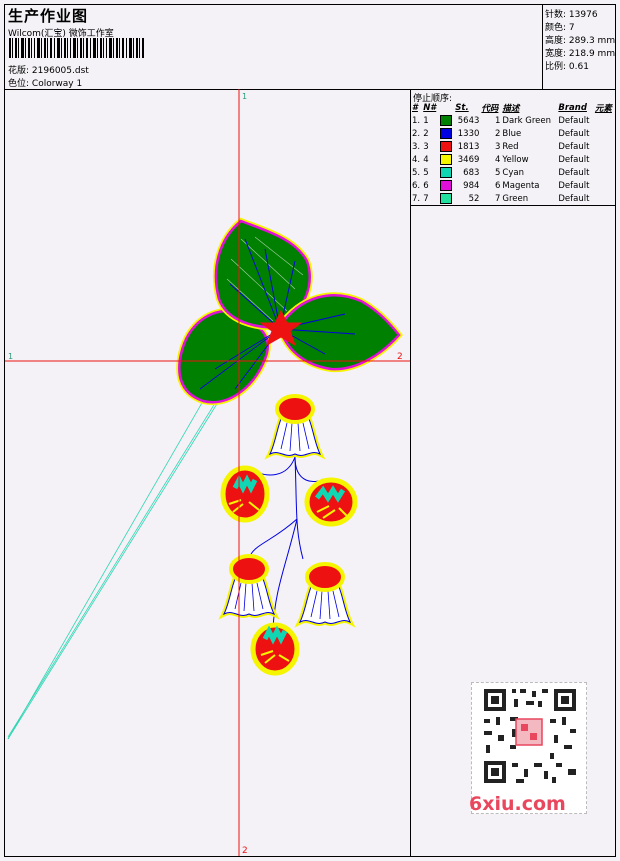 The width and height of the screenshot is (620, 861). Describe the element at coordinates (580, 41) in the screenshot. I see `design-height: 高度: 289.3 mm` at that location.